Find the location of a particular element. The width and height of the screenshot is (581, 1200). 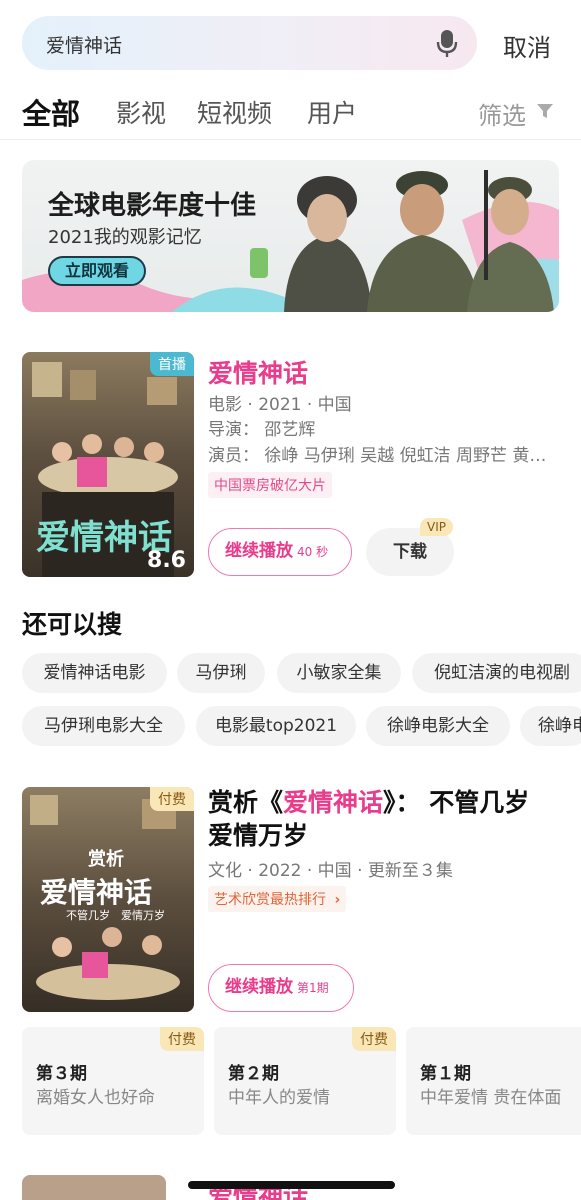

suggest-chip: 爱情神话电影 is located at coordinates (94, 673).